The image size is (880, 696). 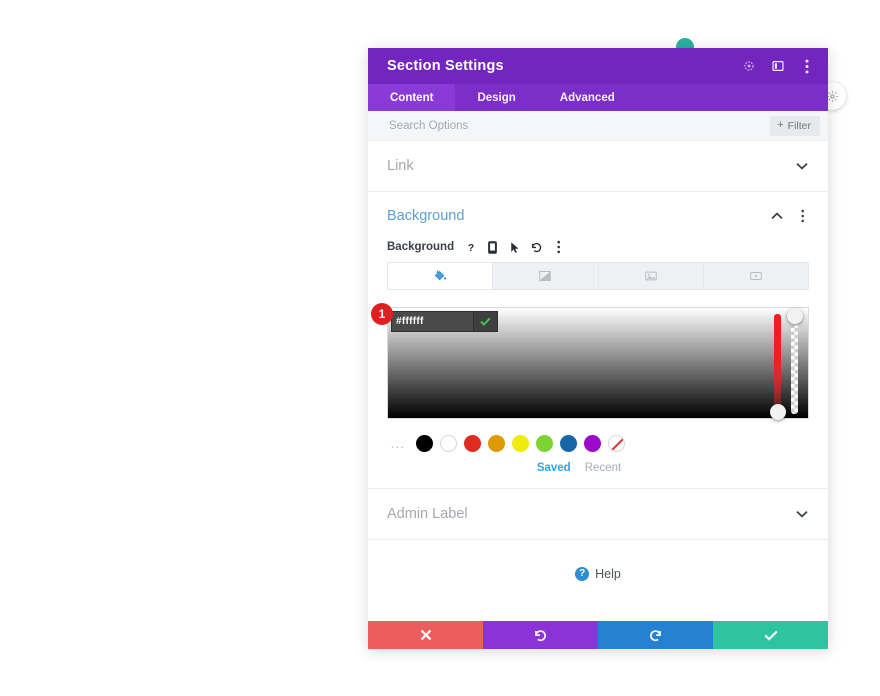 I want to click on swatch-tab-recent: Recent, so click(x=603, y=468).